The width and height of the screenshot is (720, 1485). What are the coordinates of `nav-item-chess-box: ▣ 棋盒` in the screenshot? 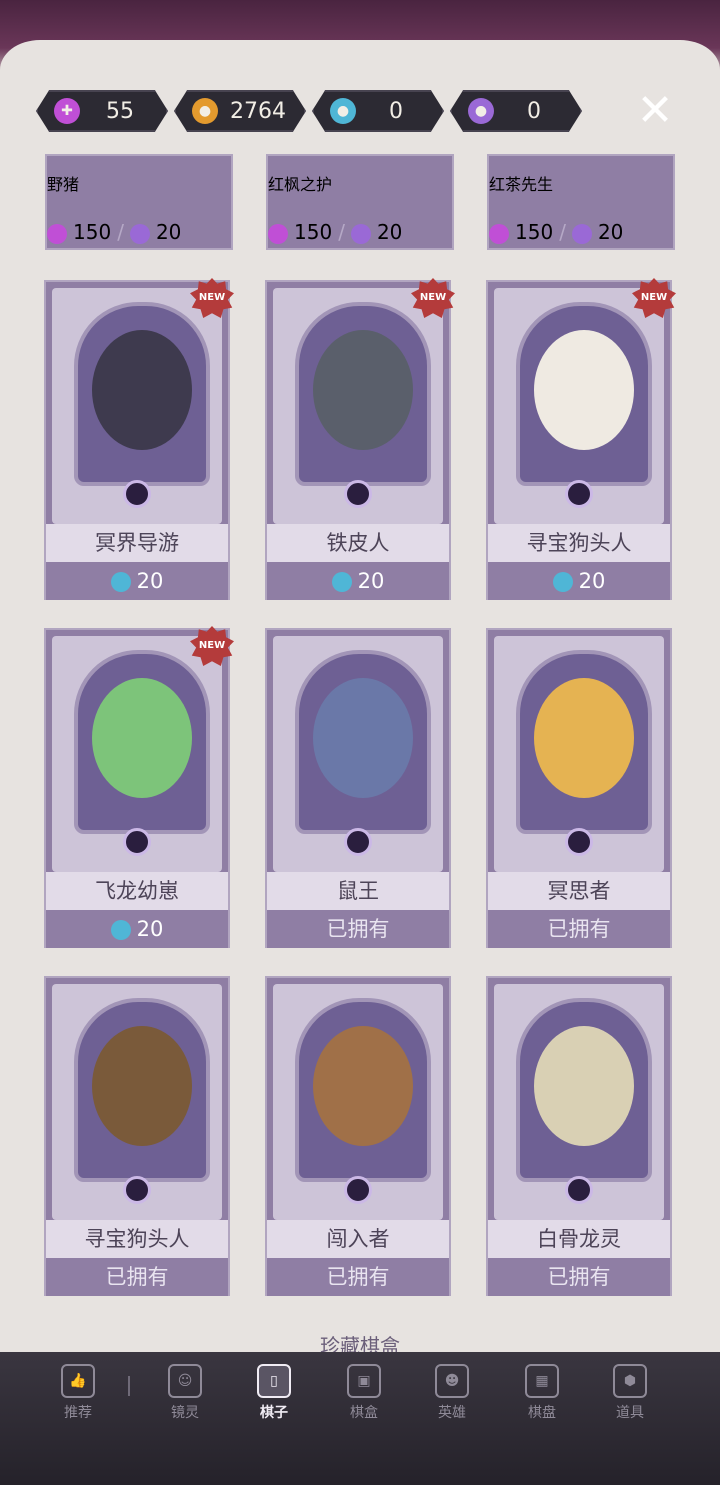 It's located at (364, 1393).